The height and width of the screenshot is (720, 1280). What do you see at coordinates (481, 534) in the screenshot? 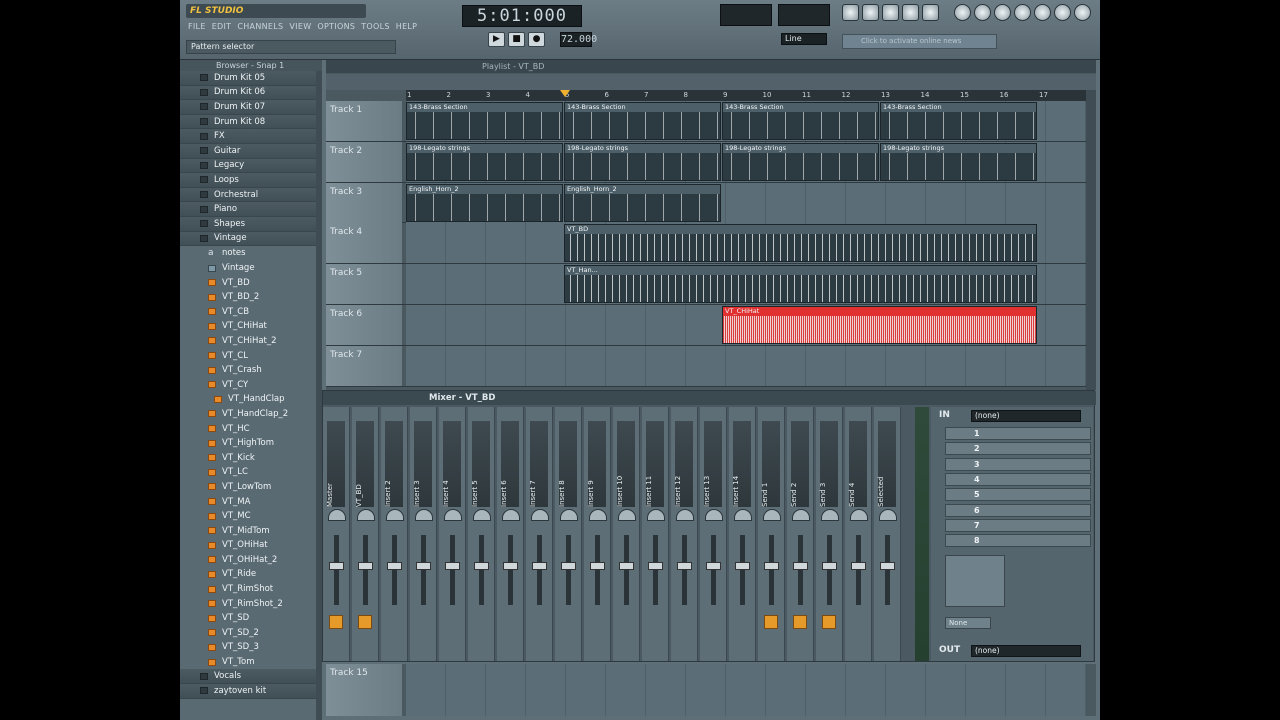
I see `mixer-strip: Insert 5` at bounding box center [481, 534].